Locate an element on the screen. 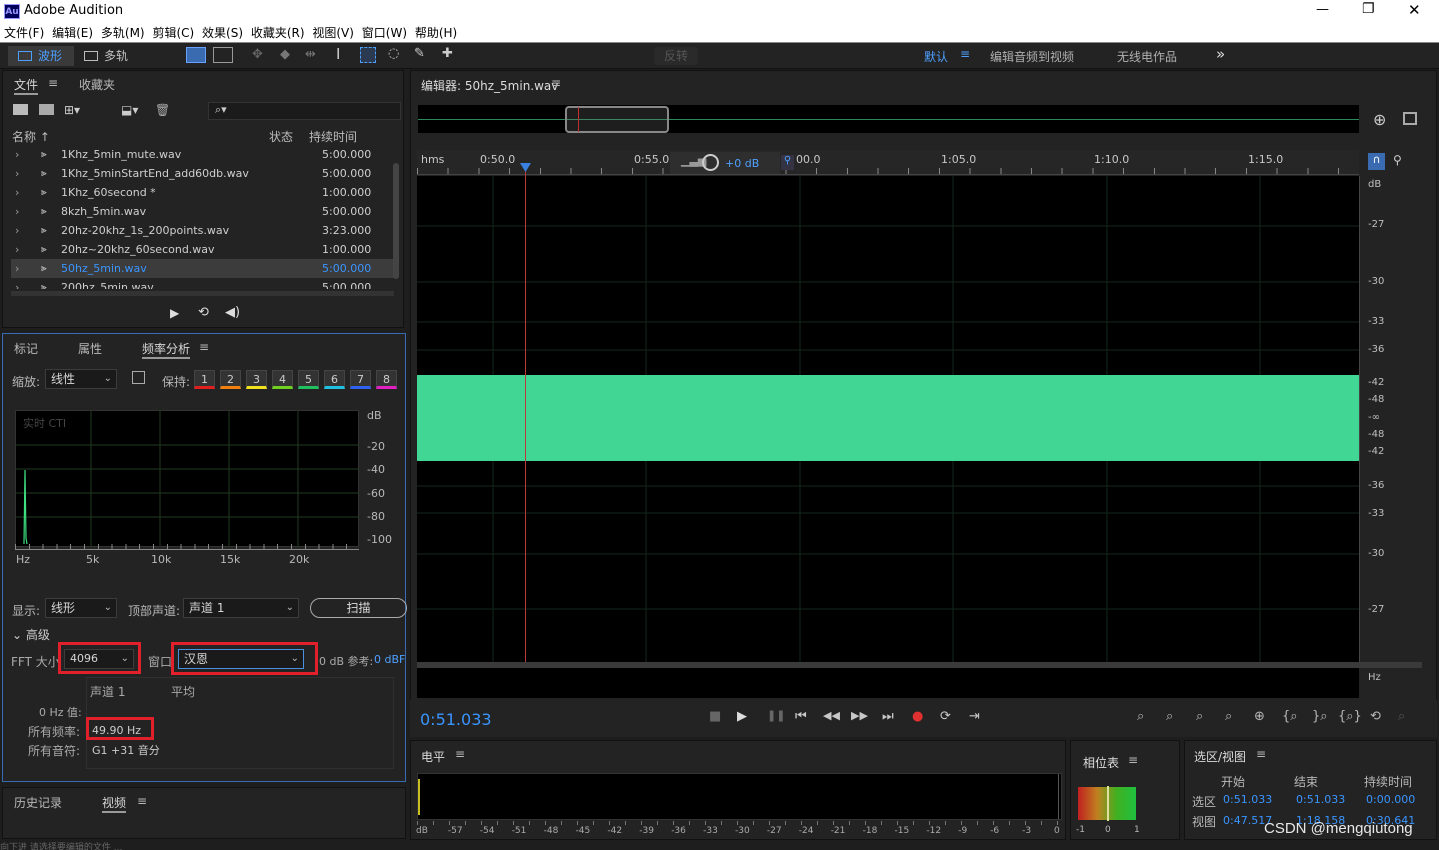 The image size is (1439, 850). reverse-button: 反转 is located at coordinates (676, 56).